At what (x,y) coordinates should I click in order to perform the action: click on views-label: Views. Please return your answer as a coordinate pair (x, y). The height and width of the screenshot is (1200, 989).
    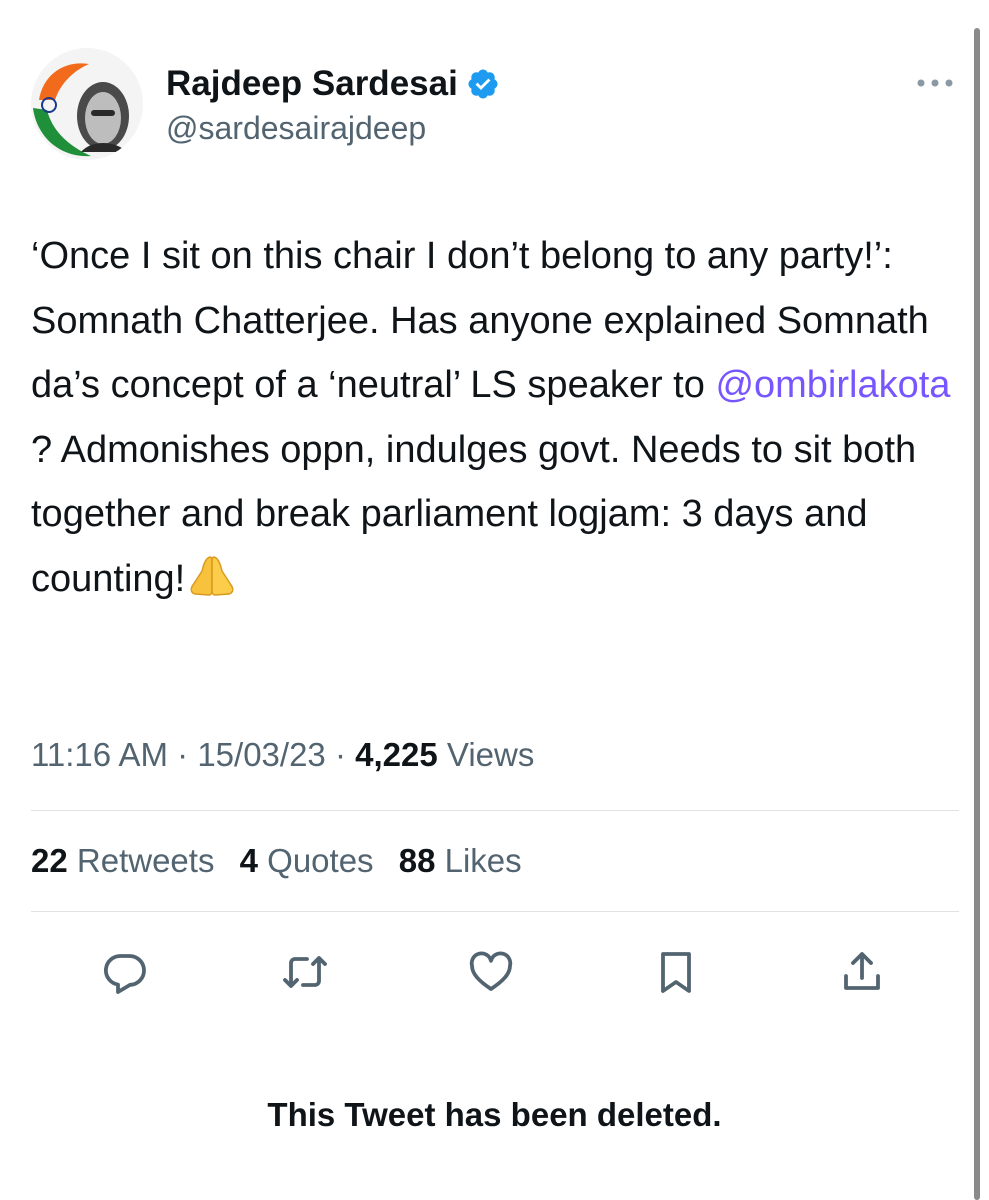
    Looking at the image, I should click on (490, 754).